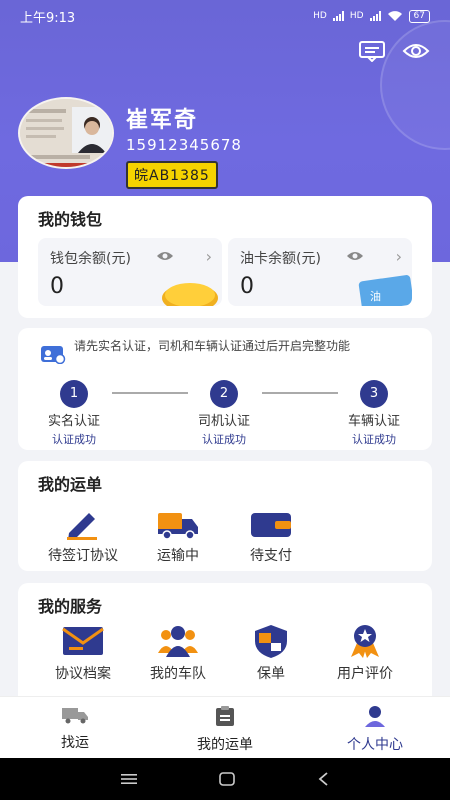 This screenshot has height=800, width=450. I want to click on tab-label: 找运, so click(75, 743).